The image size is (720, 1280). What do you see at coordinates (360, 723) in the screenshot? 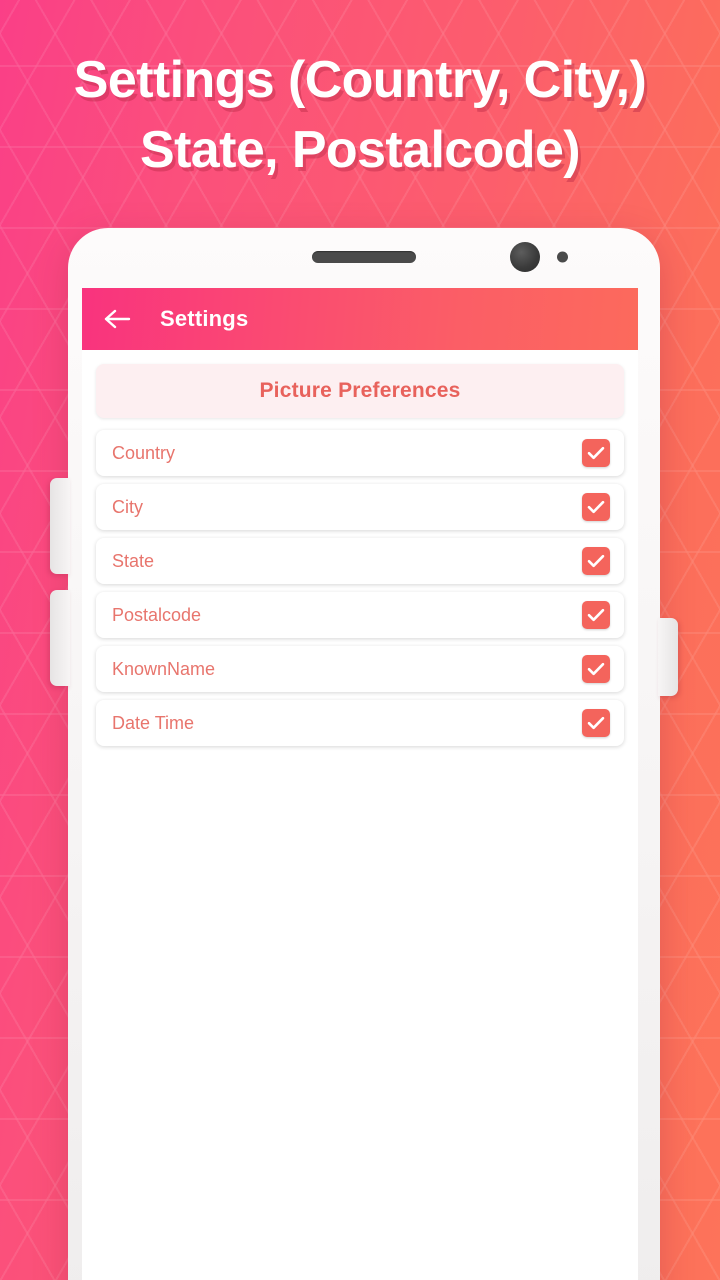
I see `preference-row-datetime: Date Time` at bounding box center [360, 723].